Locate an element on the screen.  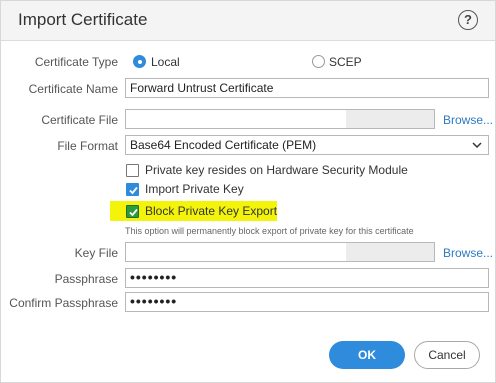
file-format-value: Base64 Encoded Certificate (PEM) is located at coordinates (223, 145).